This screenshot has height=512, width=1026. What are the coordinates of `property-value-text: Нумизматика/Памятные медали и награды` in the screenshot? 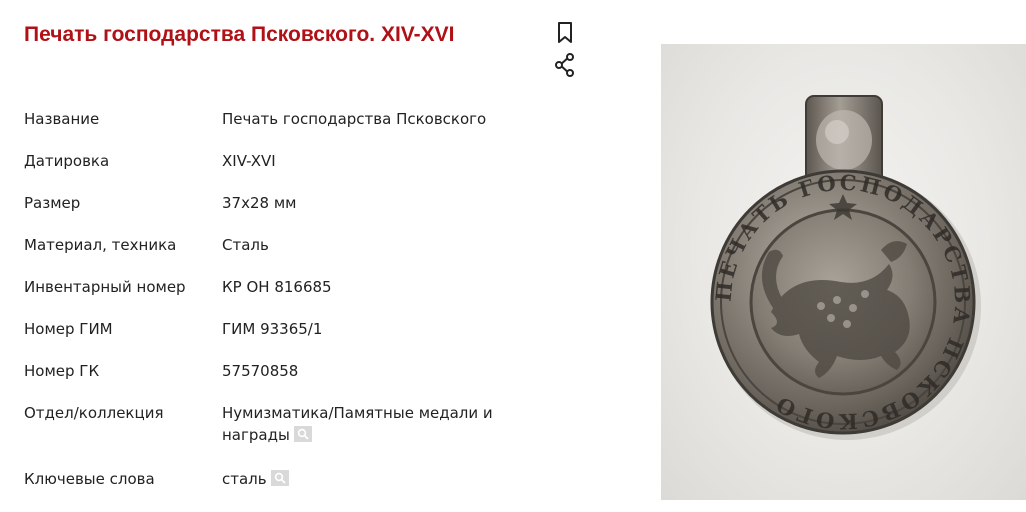 It's located at (357, 424).